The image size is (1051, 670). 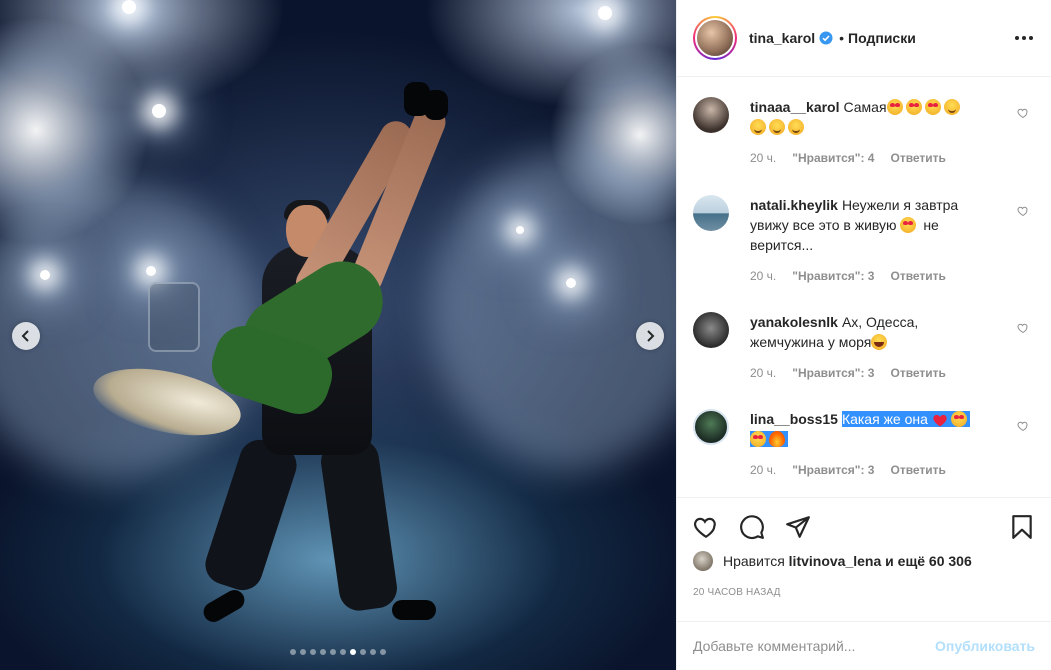 I want to click on comment-meta: 20 ч. "Нравится": 4 Ответить, so click(x=870, y=158).